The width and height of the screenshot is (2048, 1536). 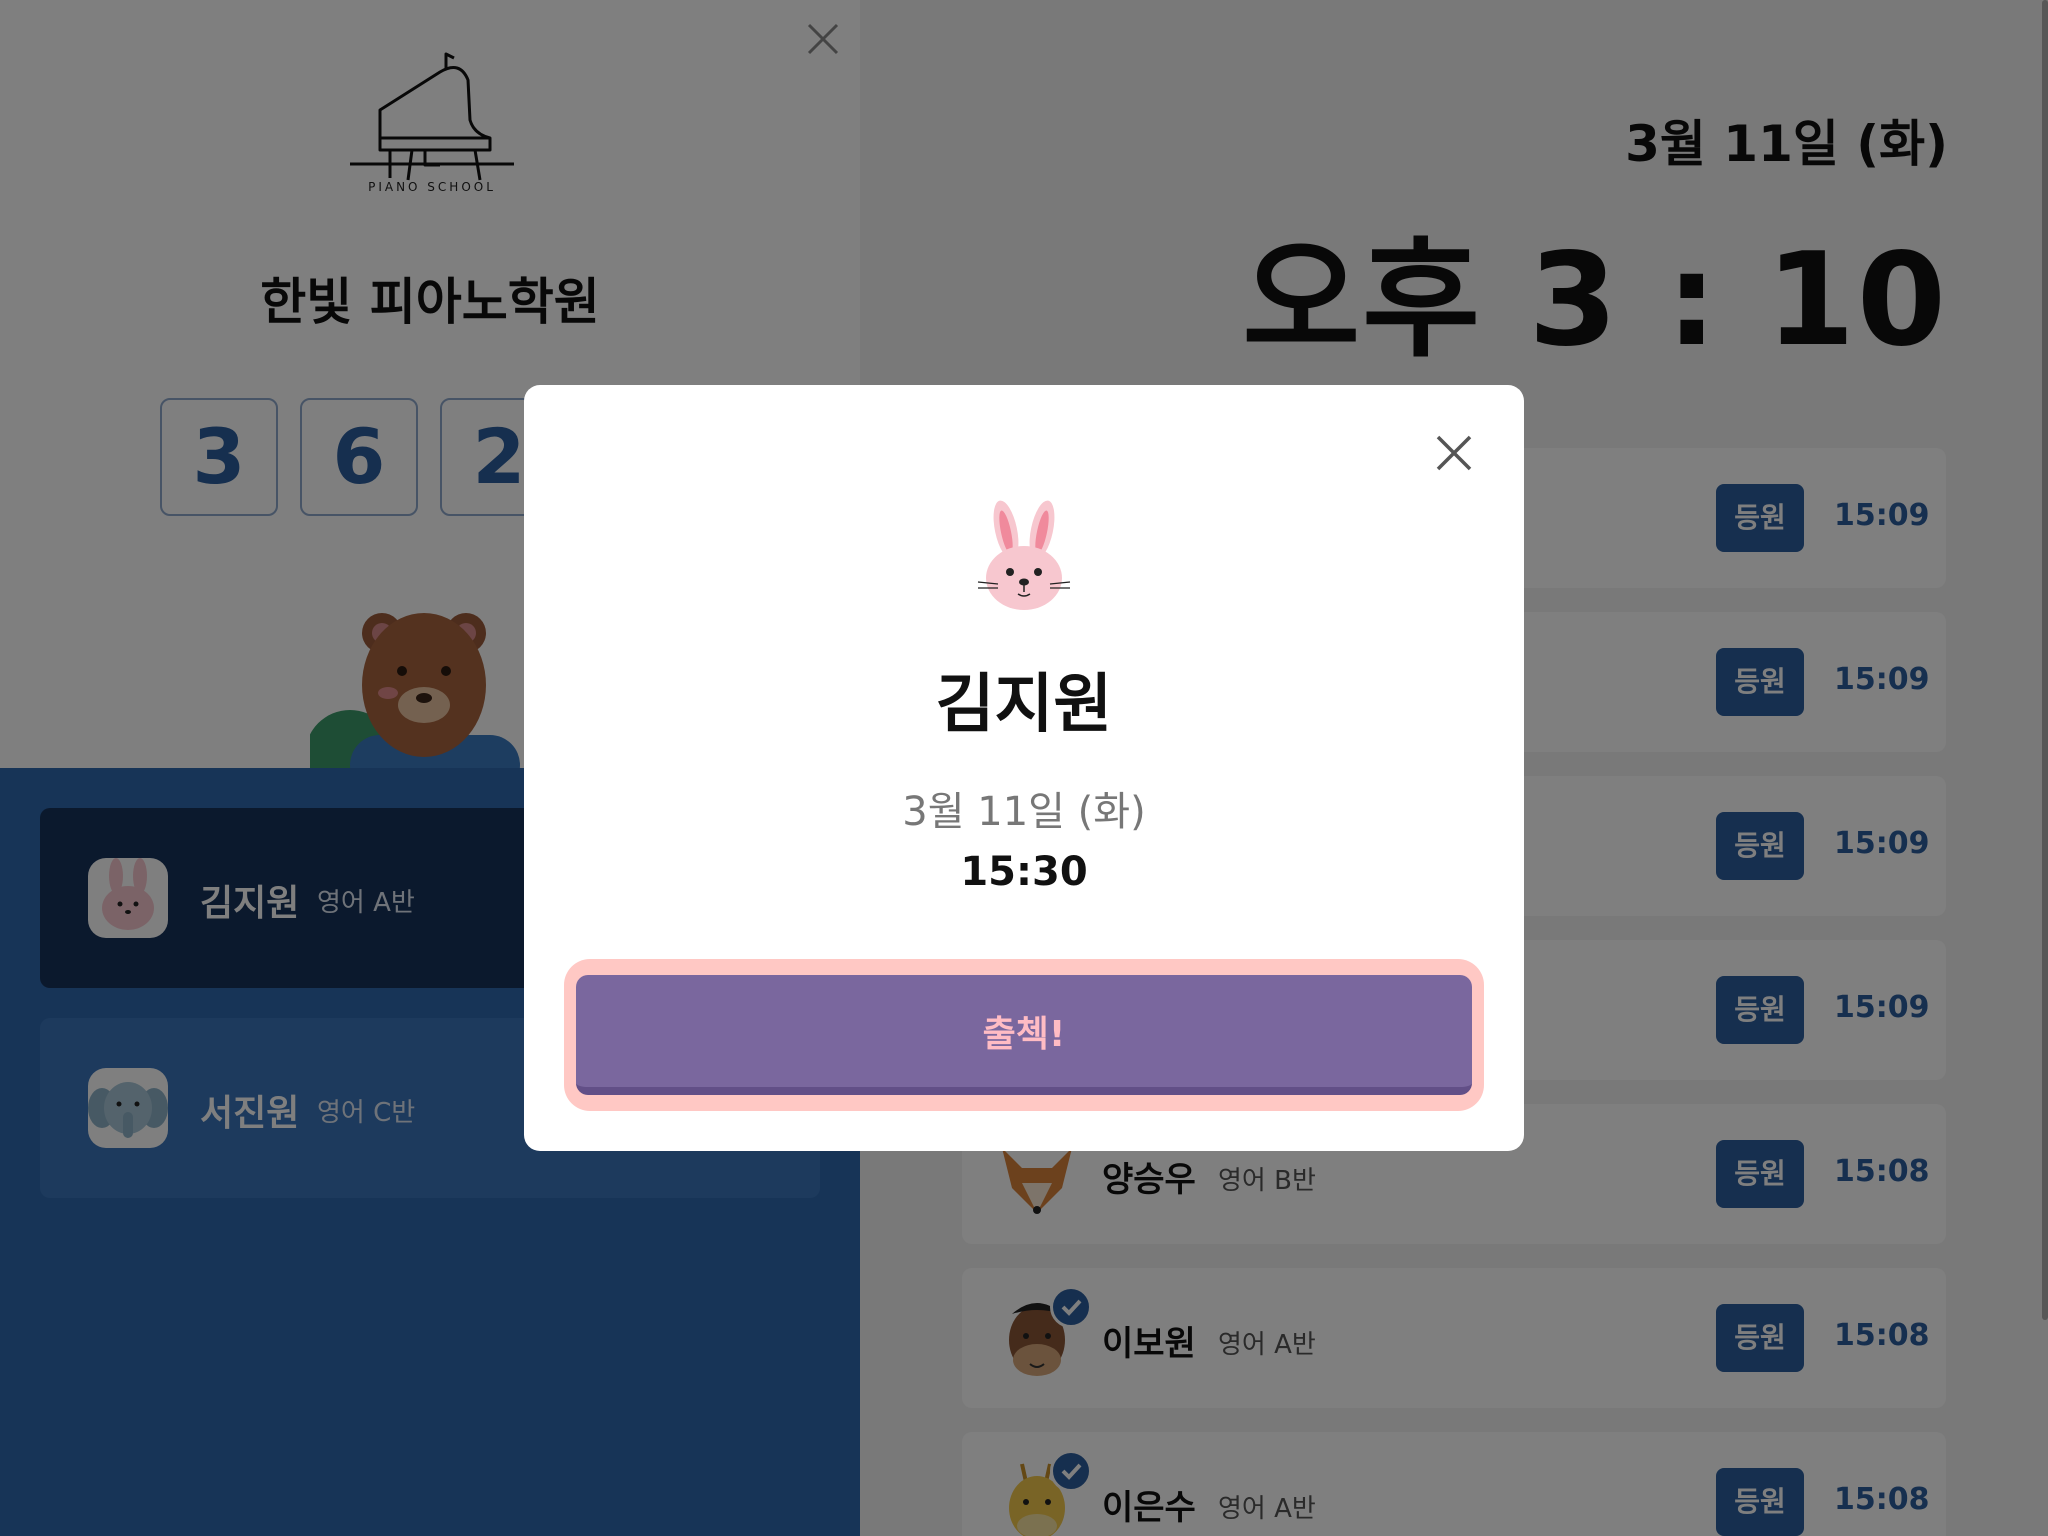 I want to click on modal-date: 3월 11일 (화), so click(x=1024, y=812).